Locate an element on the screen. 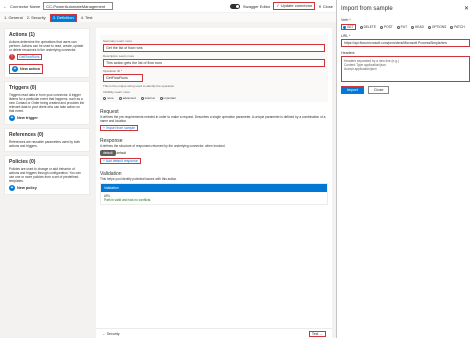  verb-options: OPTIONS is located at coordinates (437, 27).